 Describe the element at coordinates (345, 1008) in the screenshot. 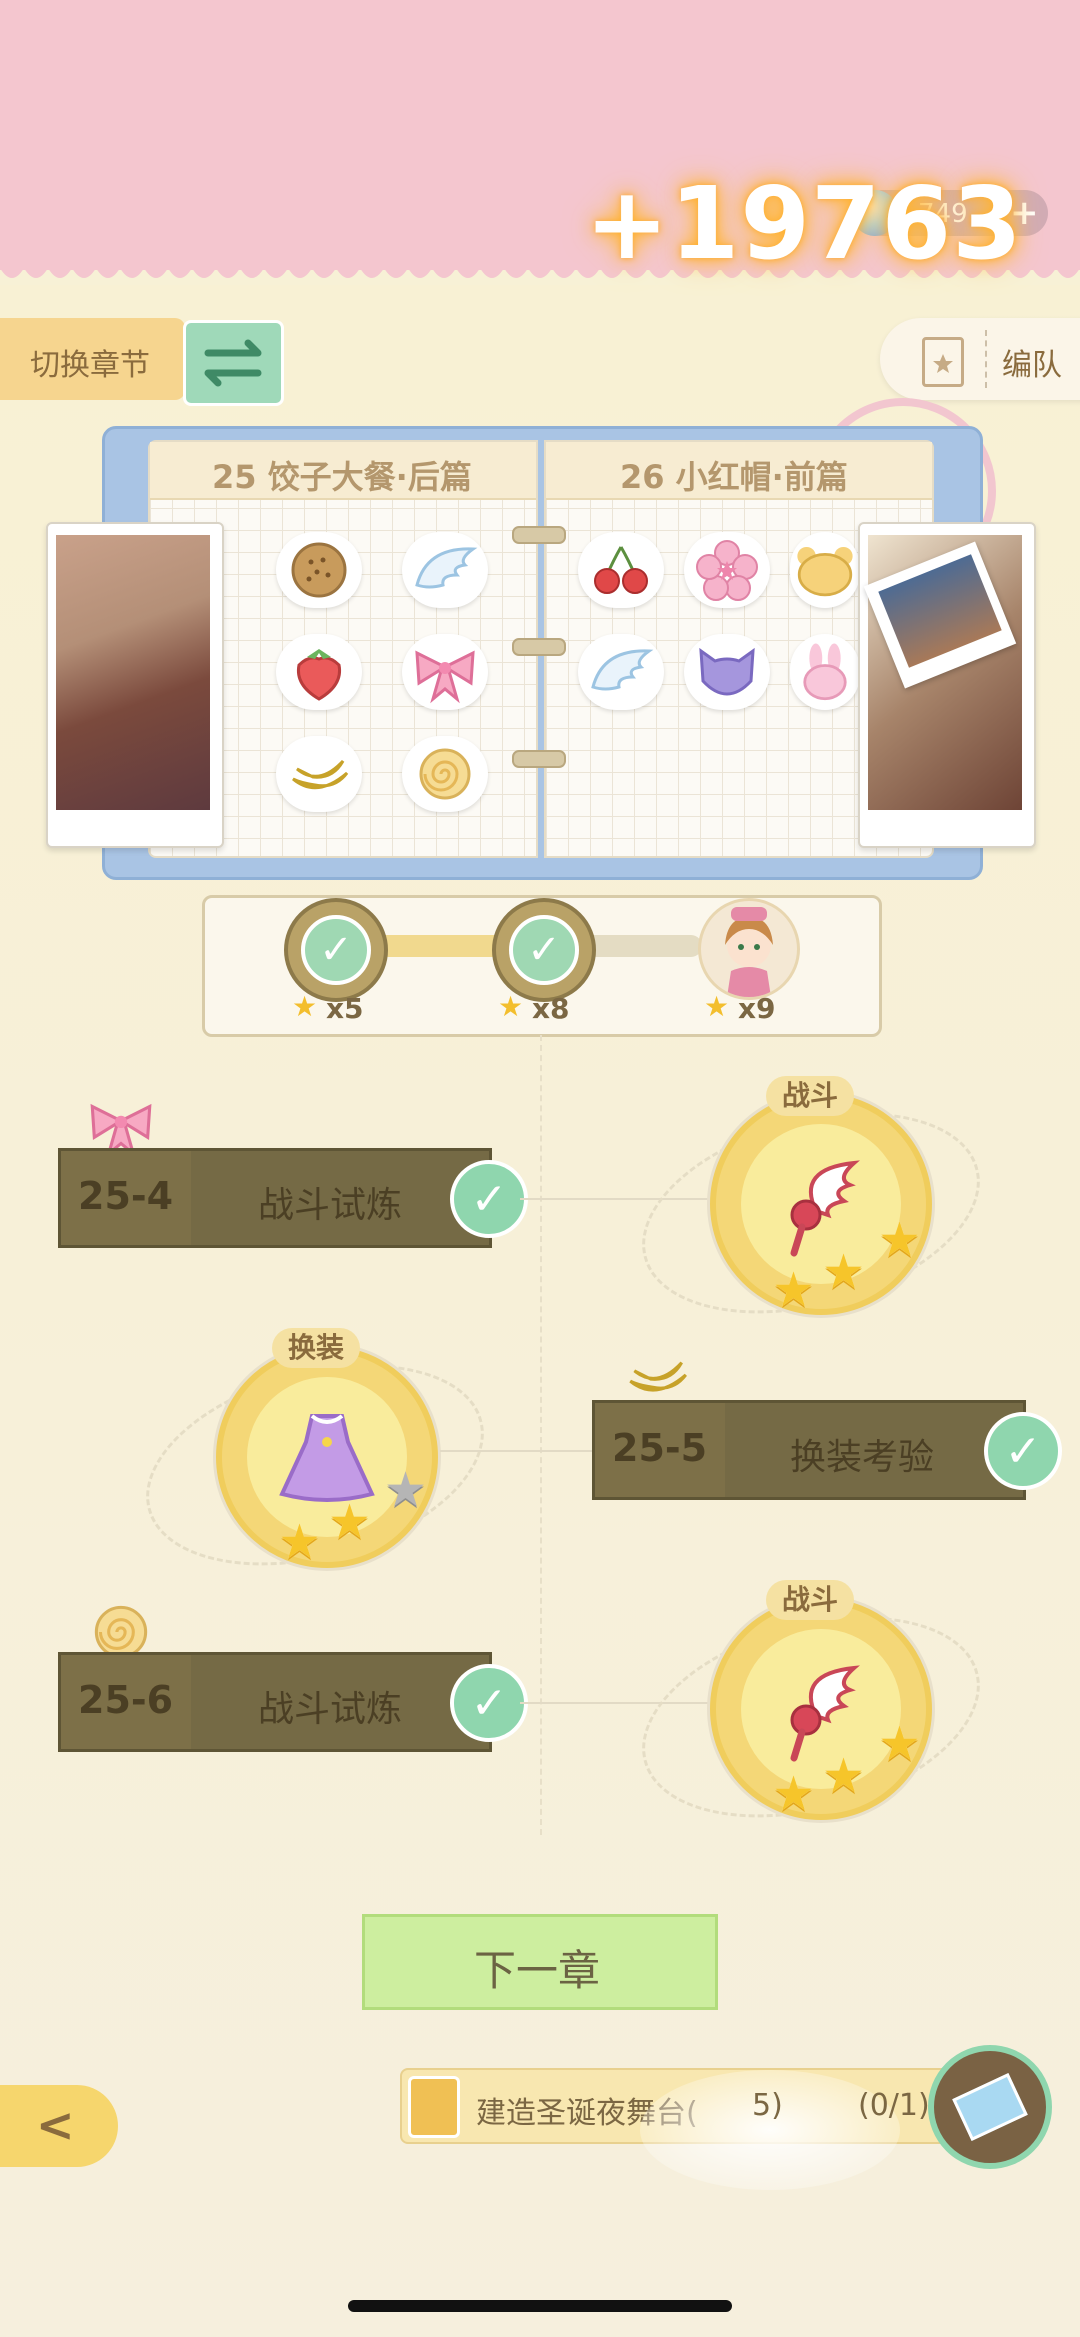

I see `milestone-req-1: x5` at that location.